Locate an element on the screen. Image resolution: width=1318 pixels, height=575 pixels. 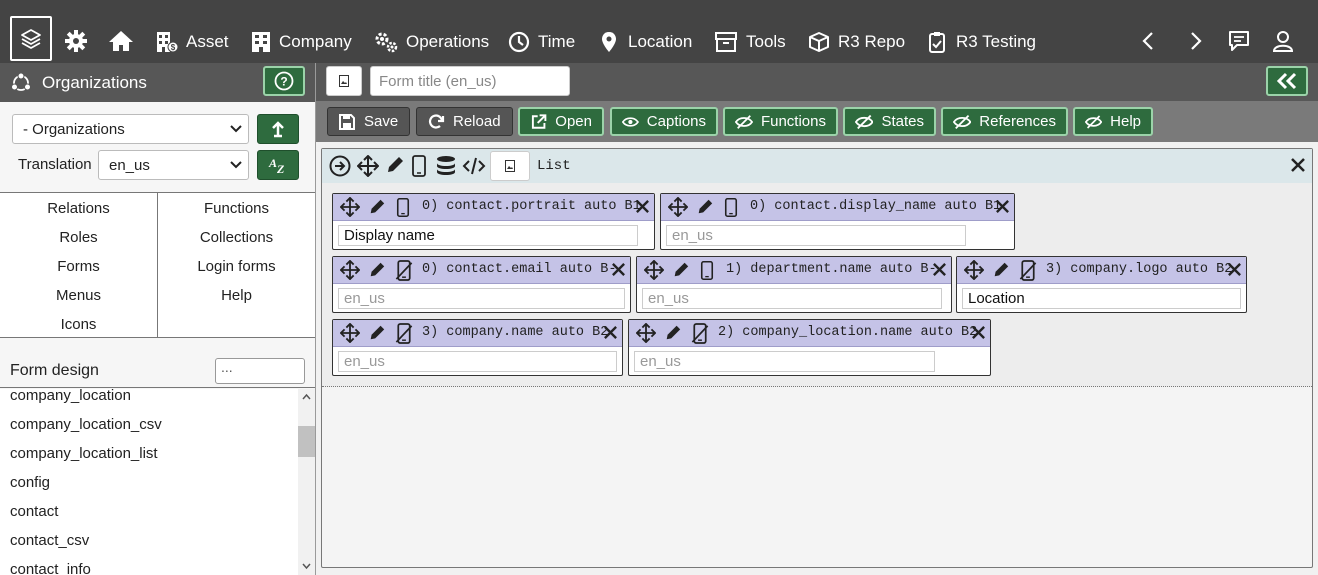
translation-select-value: en_us is located at coordinates (129, 165).